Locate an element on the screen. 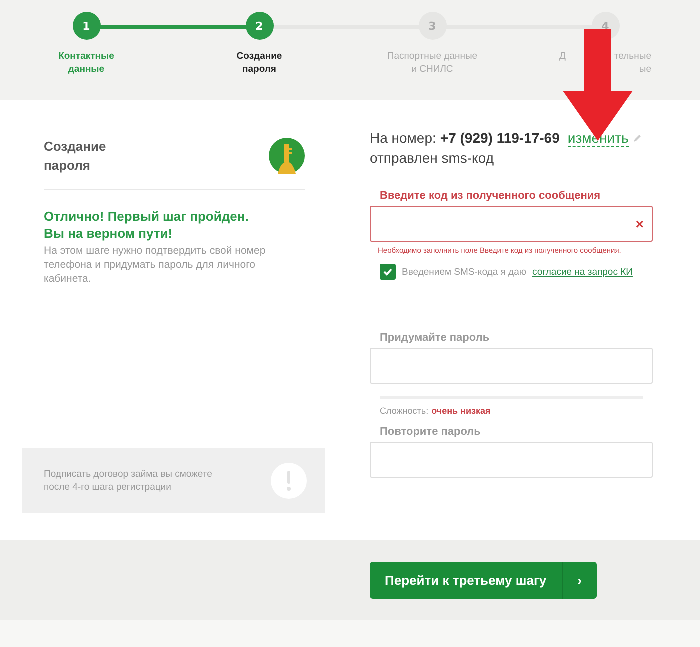 This screenshot has width=700, height=647. step-label: и СНИЛС is located at coordinates (433, 69).